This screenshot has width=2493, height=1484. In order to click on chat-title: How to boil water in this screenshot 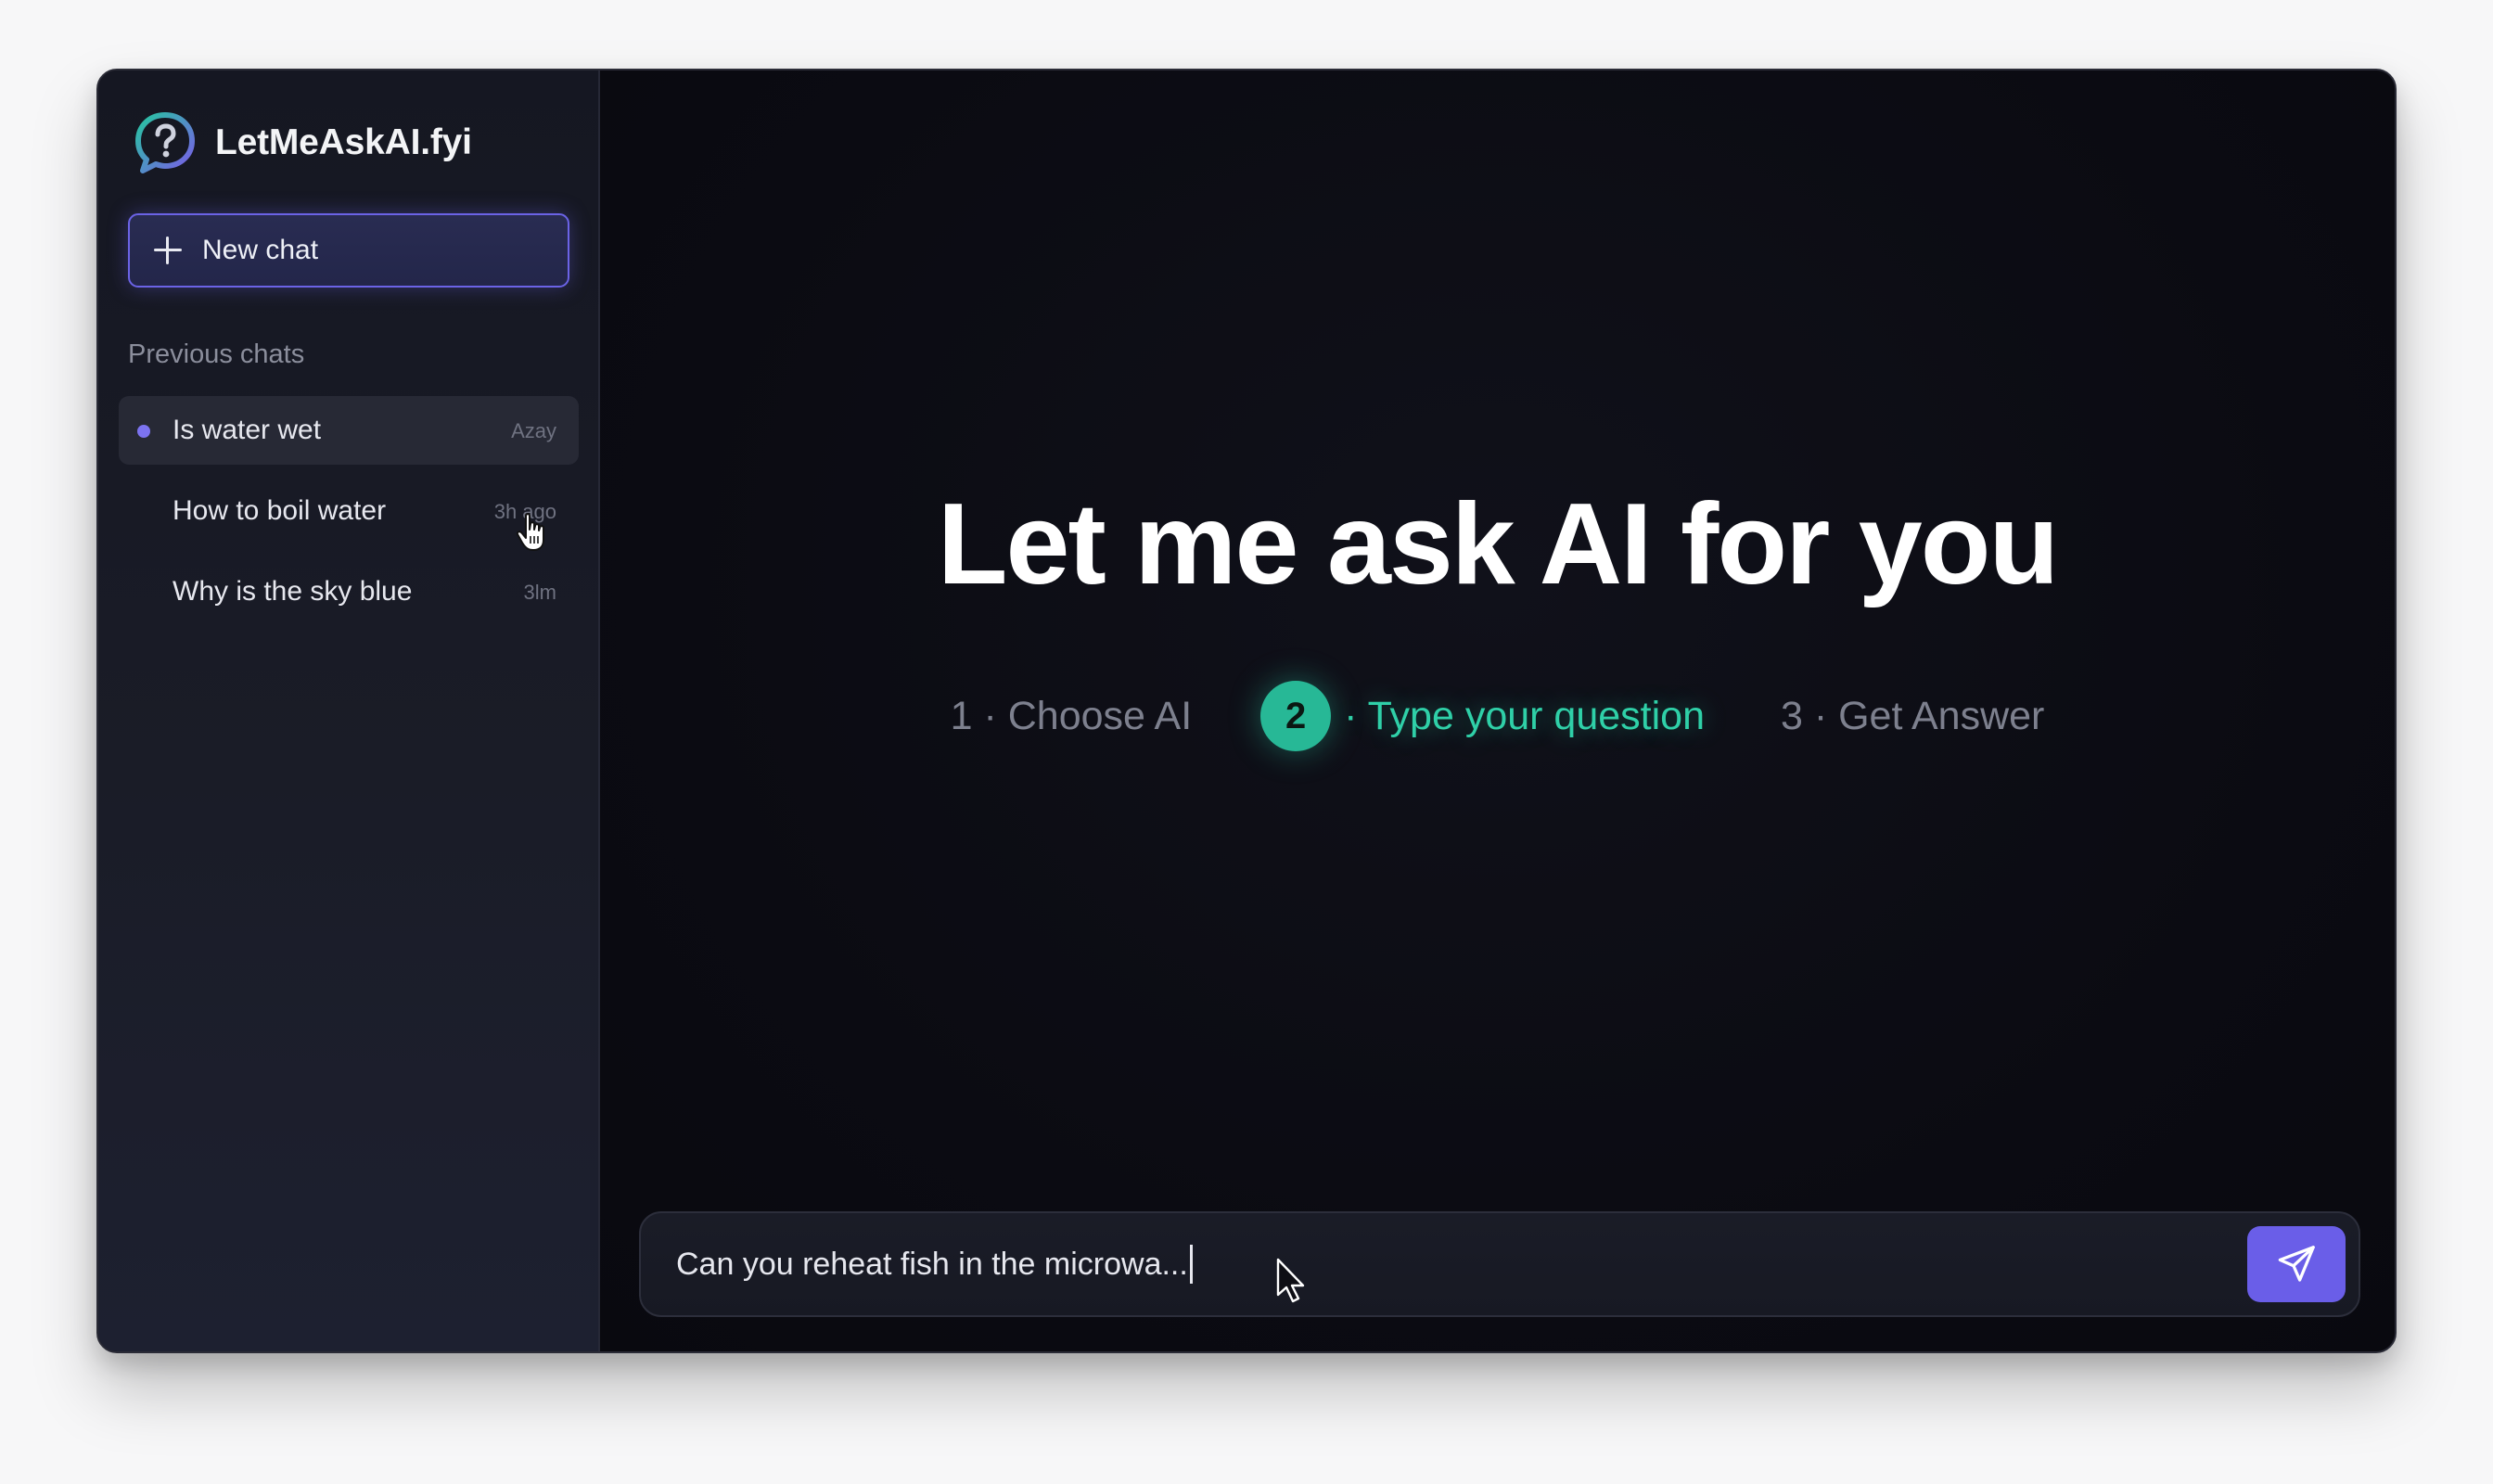, I will do `click(280, 510)`.